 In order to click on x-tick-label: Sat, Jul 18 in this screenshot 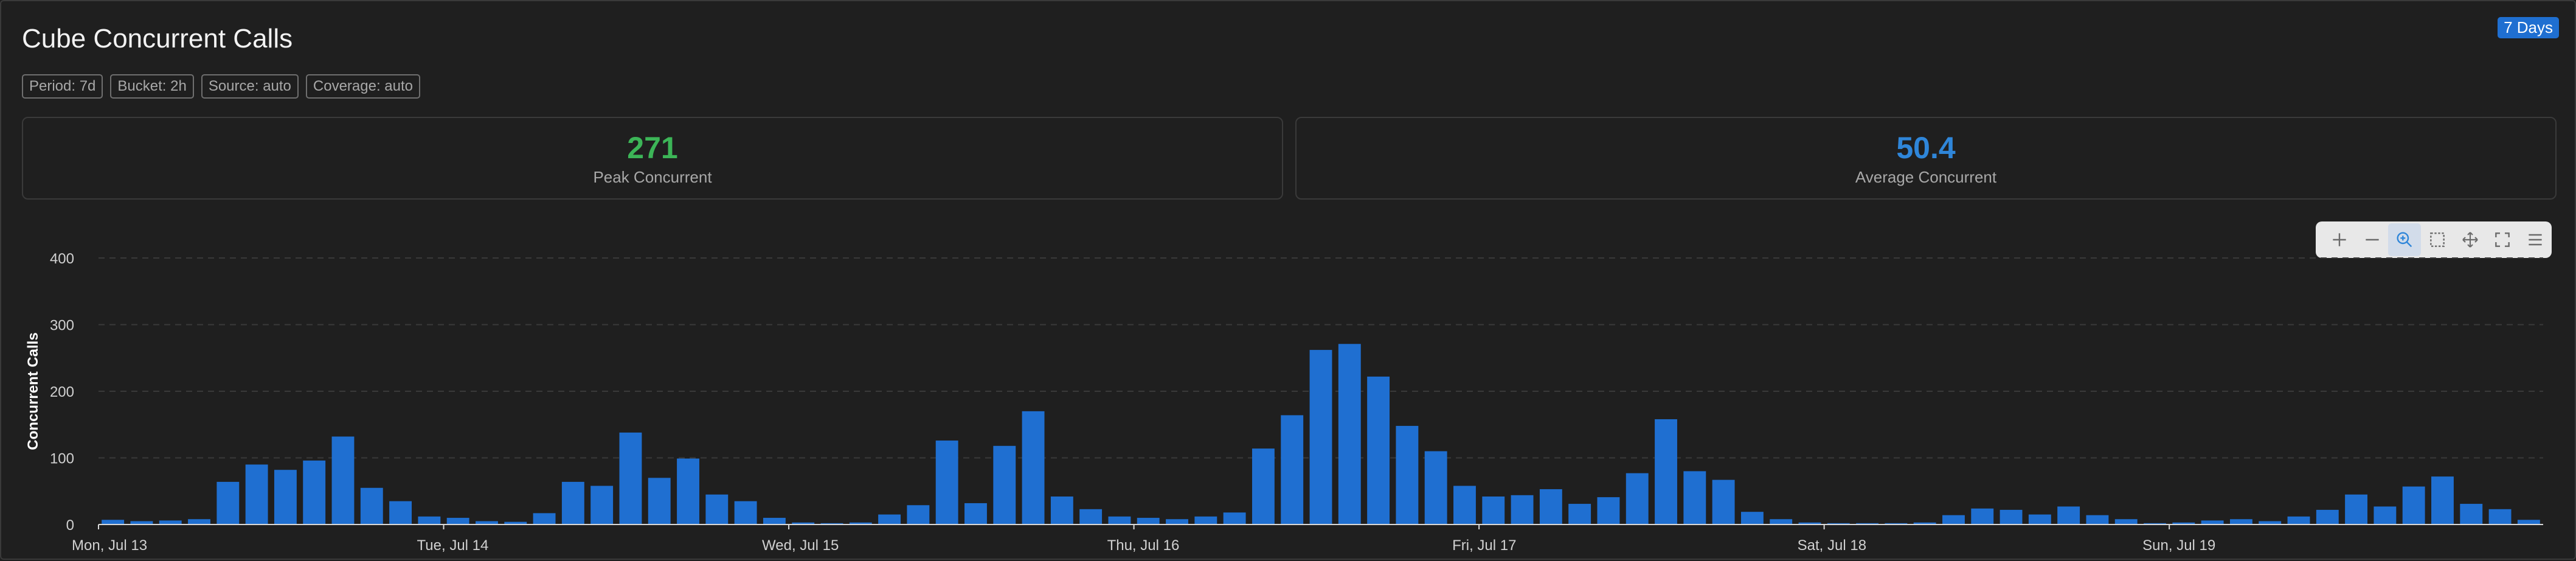, I will do `click(1832, 545)`.